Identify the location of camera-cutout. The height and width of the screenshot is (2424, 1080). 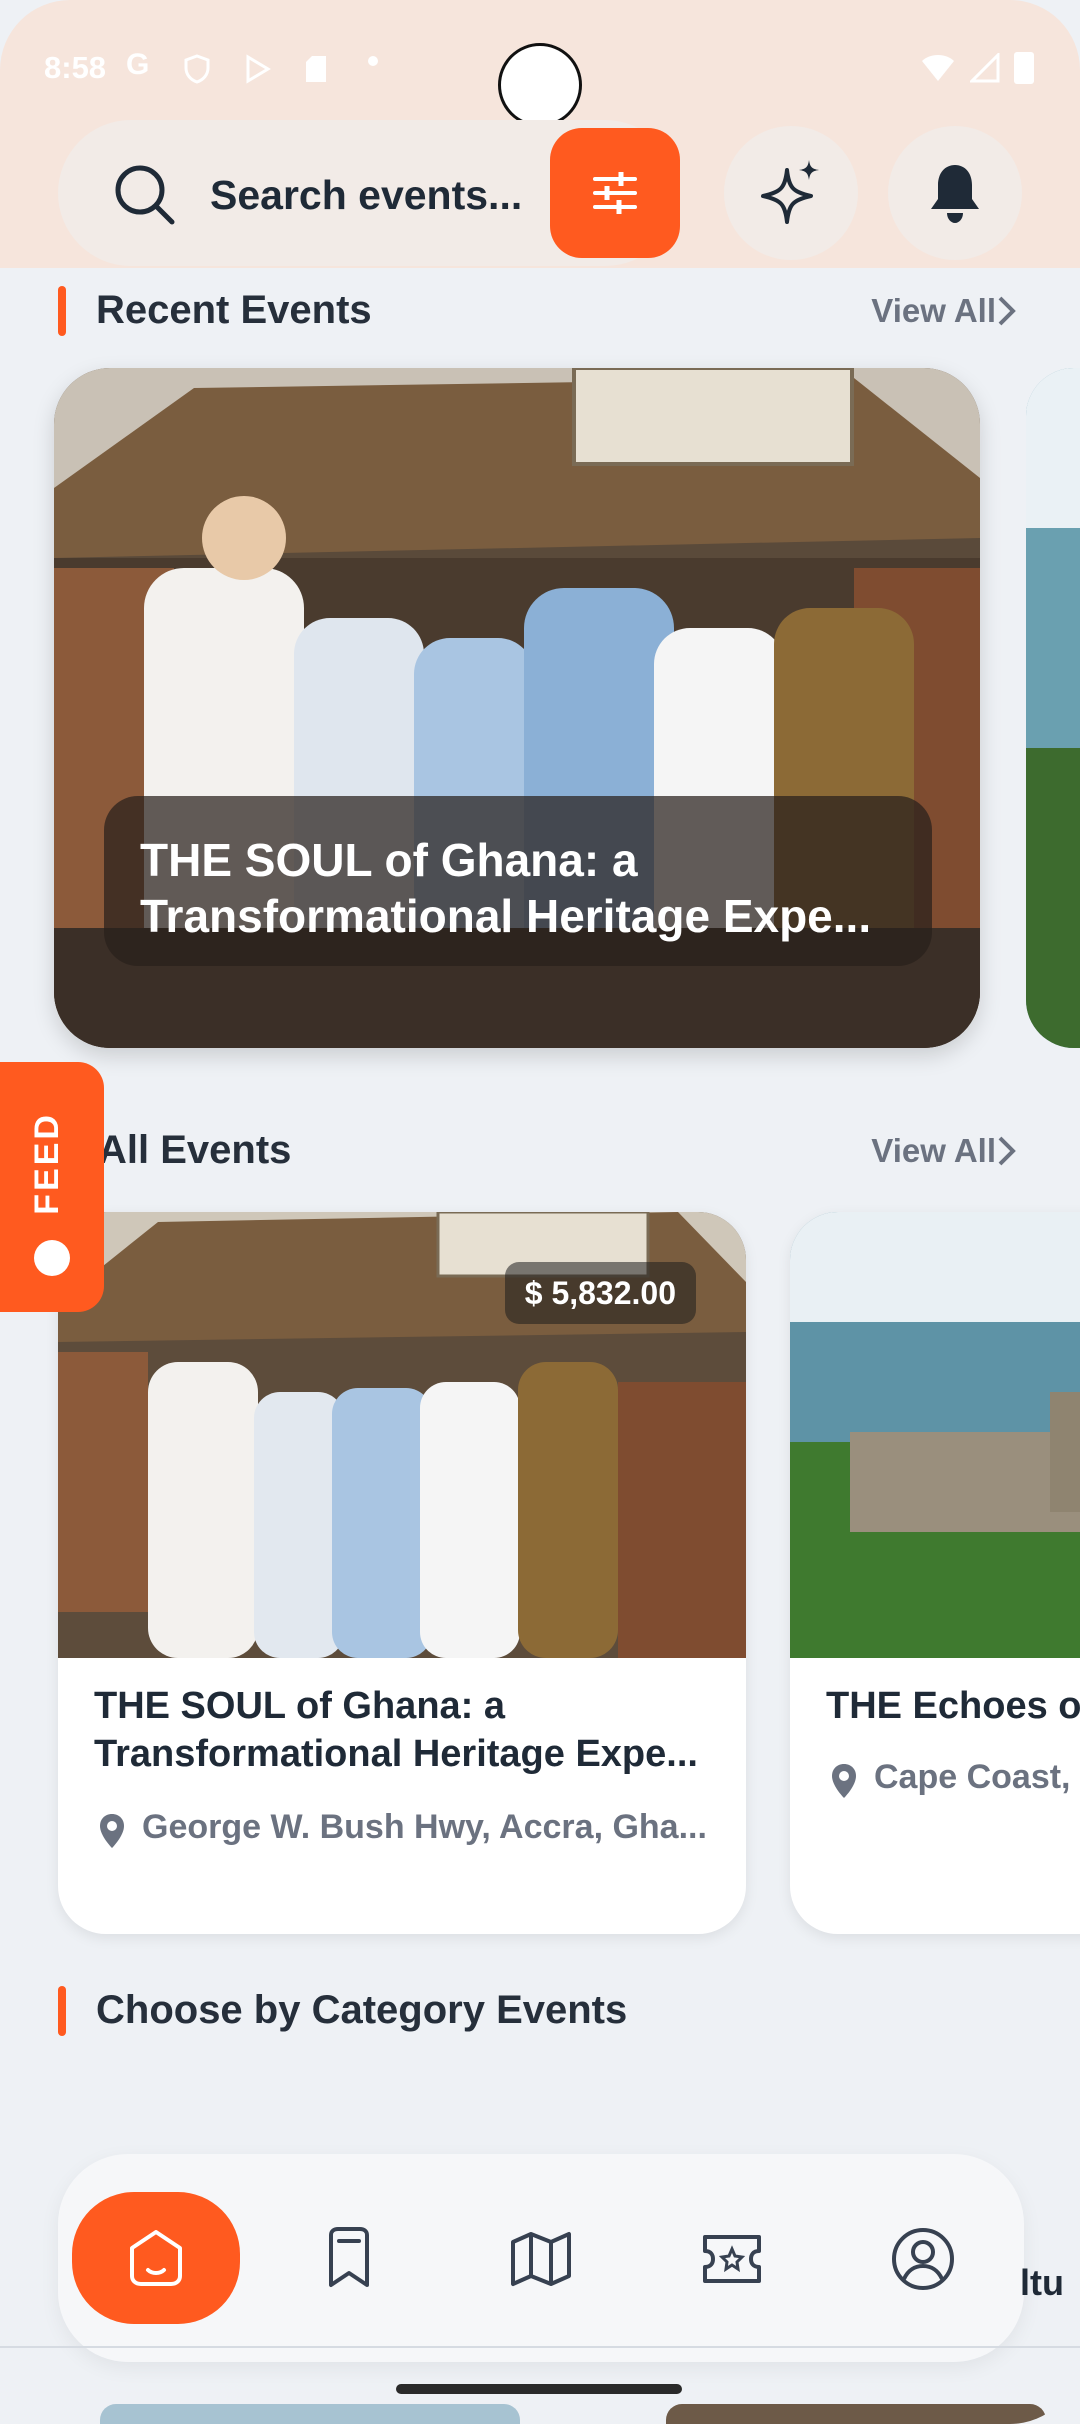
(540, 85).